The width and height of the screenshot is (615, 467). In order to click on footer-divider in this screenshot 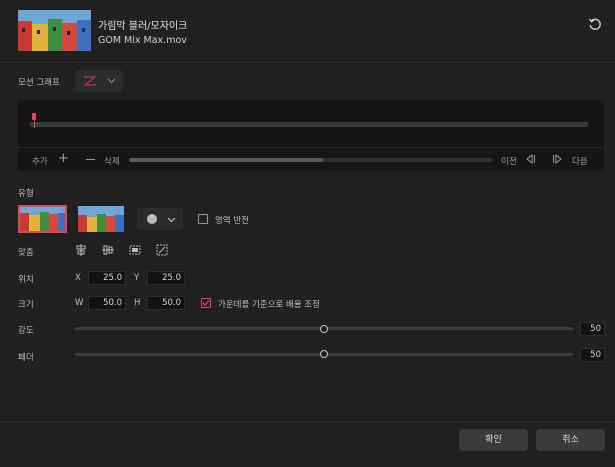, I will do `click(307, 421)`.